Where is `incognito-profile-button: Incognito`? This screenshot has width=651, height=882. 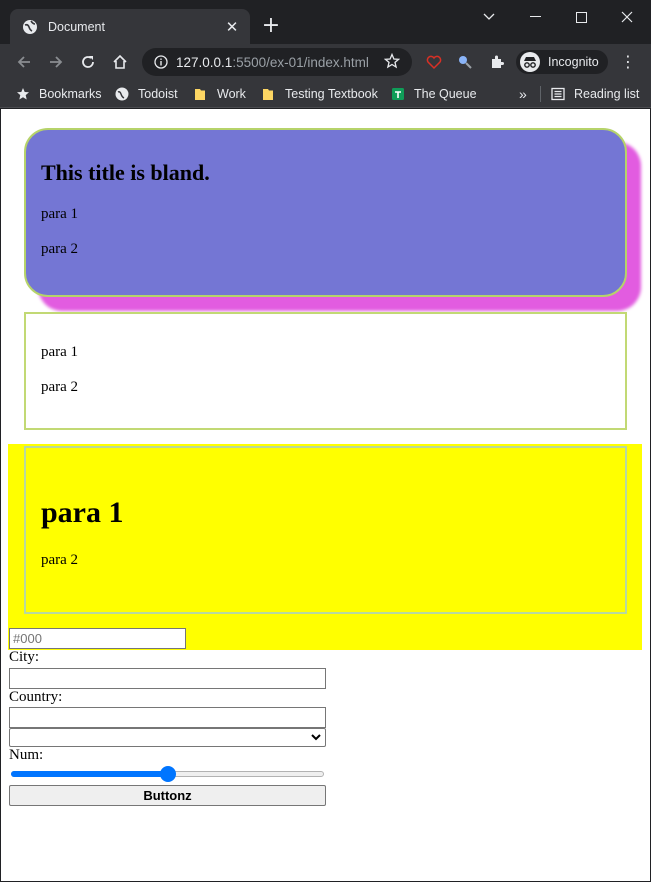 incognito-profile-button: Incognito is located at coordinates (562, 62).